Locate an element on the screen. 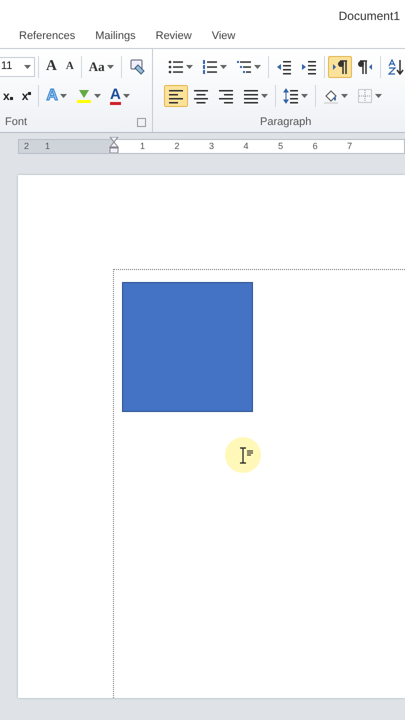  ribbon-tab: Mailings is located at coordinates (115, 37).